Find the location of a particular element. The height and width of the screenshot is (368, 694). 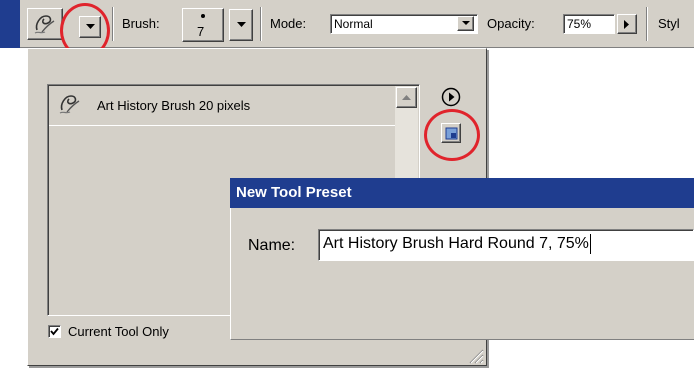

list-item-label: Art History Brush 20 pixels is located at coordinates (174, 105).